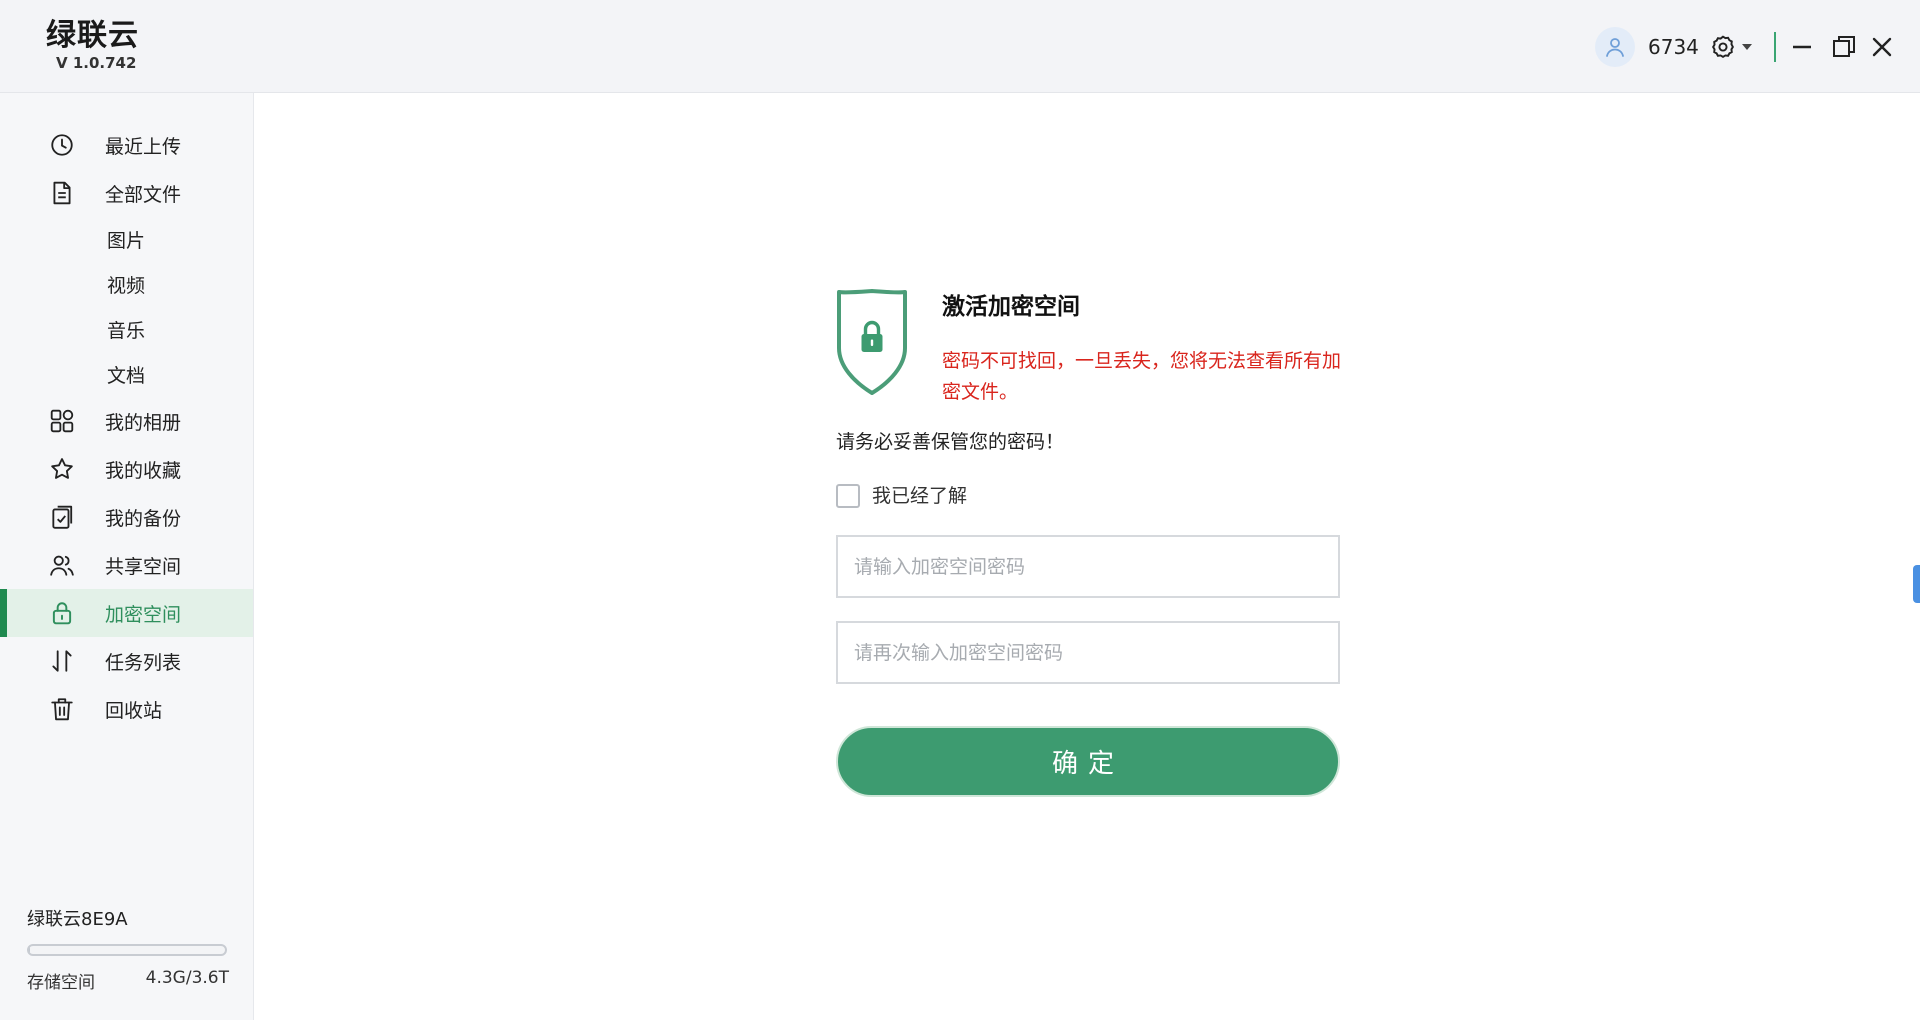  Describe the element at coordinates (143, 470) in the screenshot. I see `sidebar-item-label: 我的收藏` at that location.